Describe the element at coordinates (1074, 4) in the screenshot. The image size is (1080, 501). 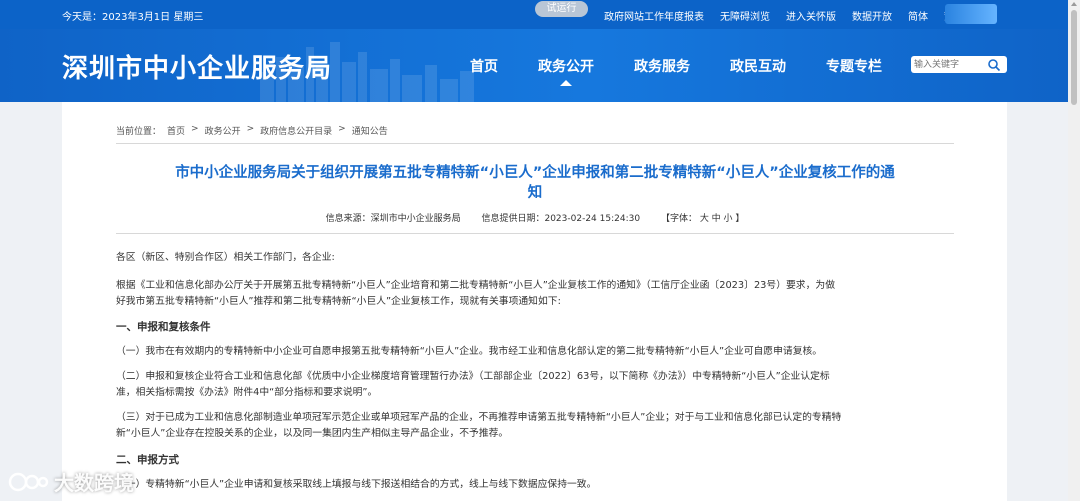
I see `scroll-up-arrow-icon` at that location.